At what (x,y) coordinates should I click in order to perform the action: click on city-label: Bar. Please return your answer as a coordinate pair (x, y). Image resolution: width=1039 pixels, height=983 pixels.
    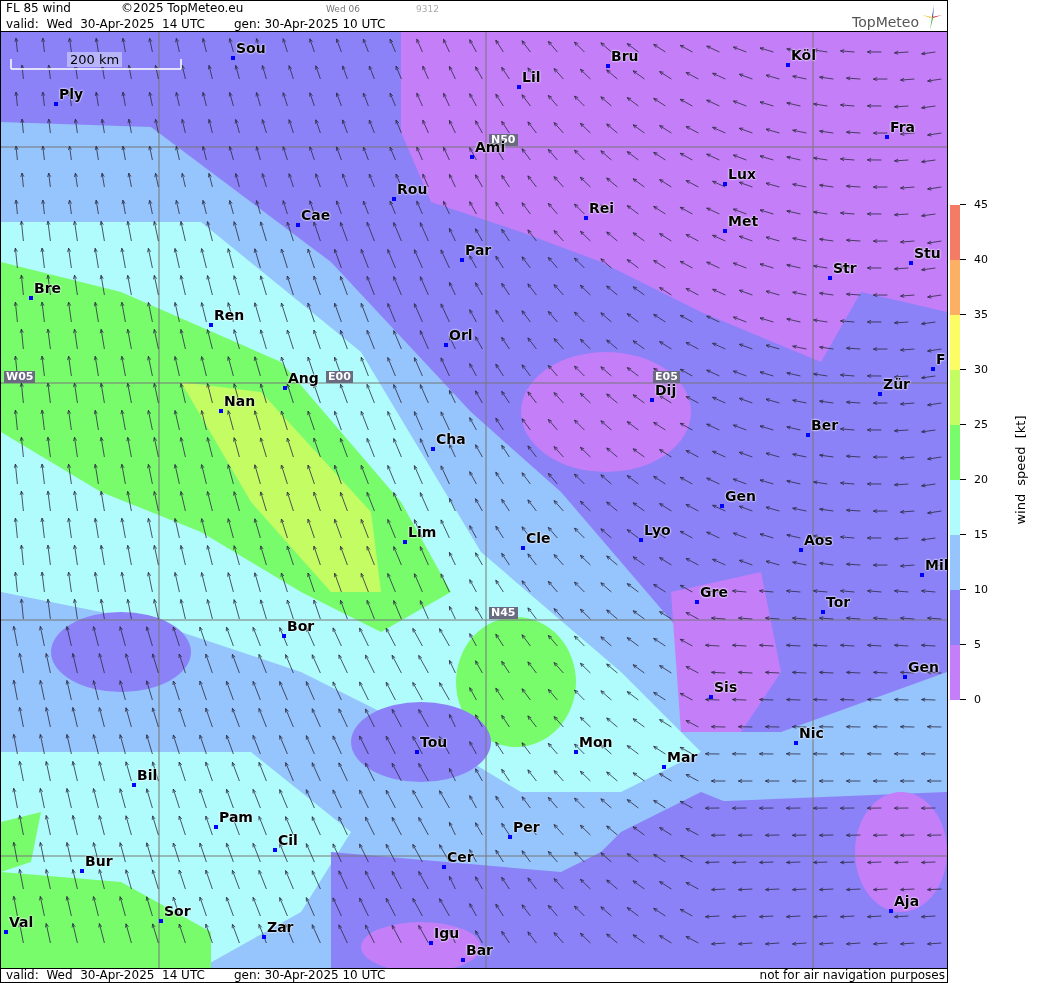
    Looking at the image, I should click on (480, 950).